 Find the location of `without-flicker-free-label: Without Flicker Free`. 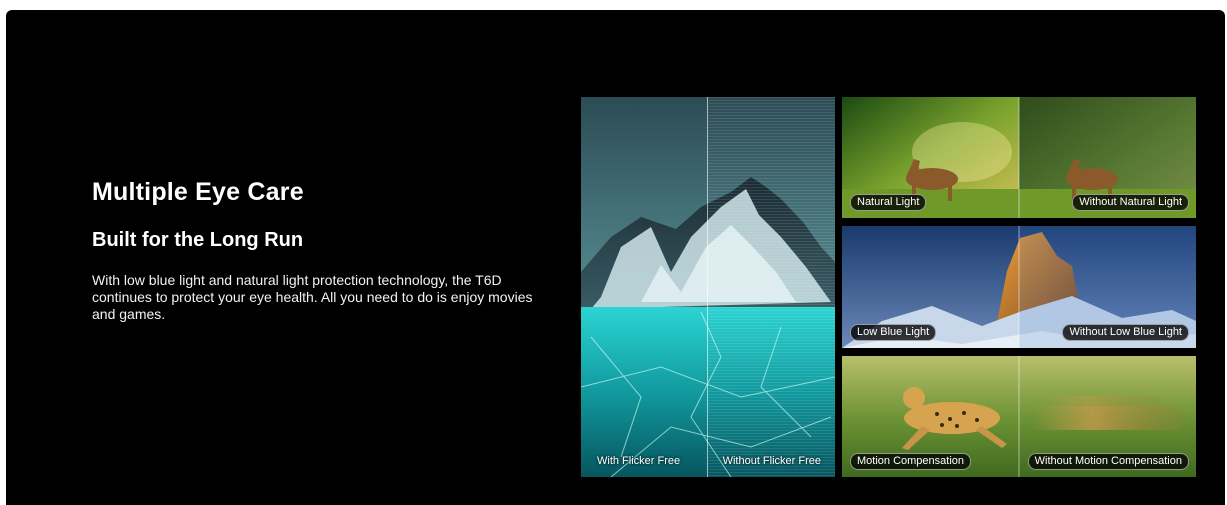

without-flicker-free-label: Without Flicker Free is located at coordinates (771, 461).